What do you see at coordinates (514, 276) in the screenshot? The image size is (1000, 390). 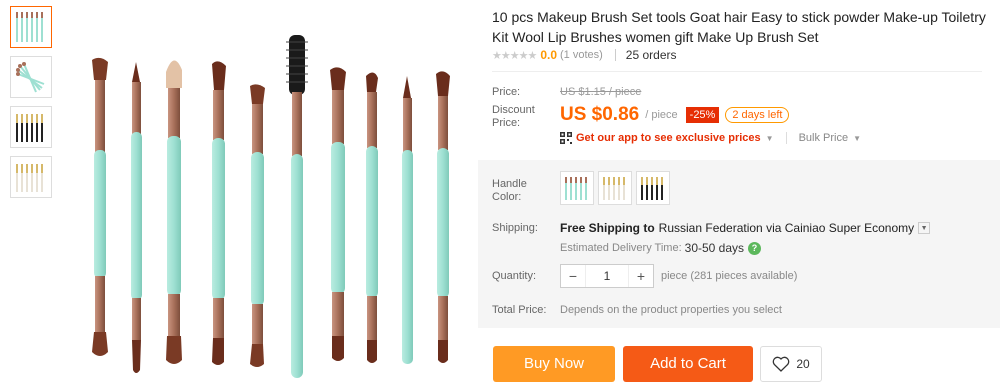 I see `quantity-label: Quantity:` at bounding box center [514, 276].